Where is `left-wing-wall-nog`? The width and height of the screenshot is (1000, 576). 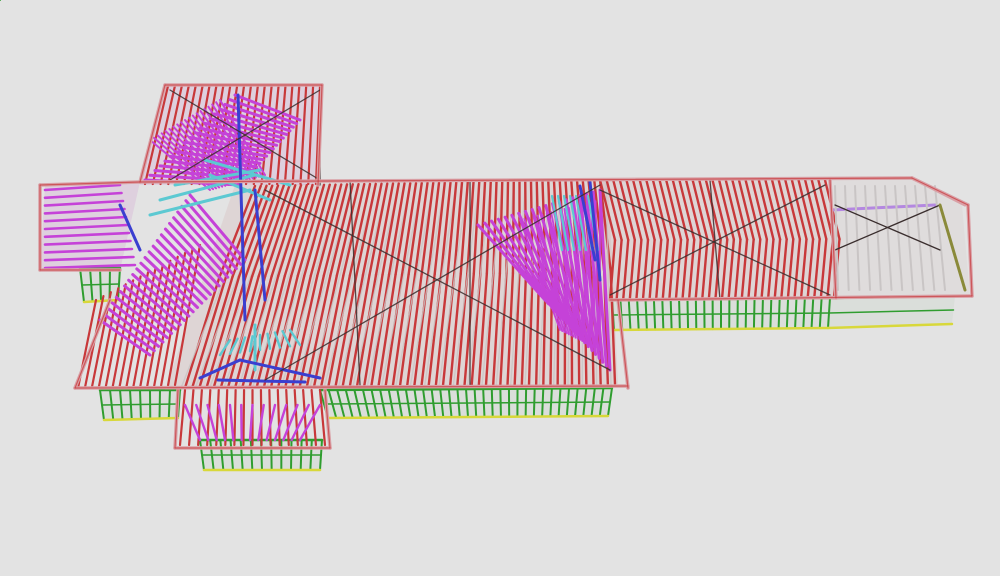
left-wing-wall-nog is located at coordinates (100, 284).